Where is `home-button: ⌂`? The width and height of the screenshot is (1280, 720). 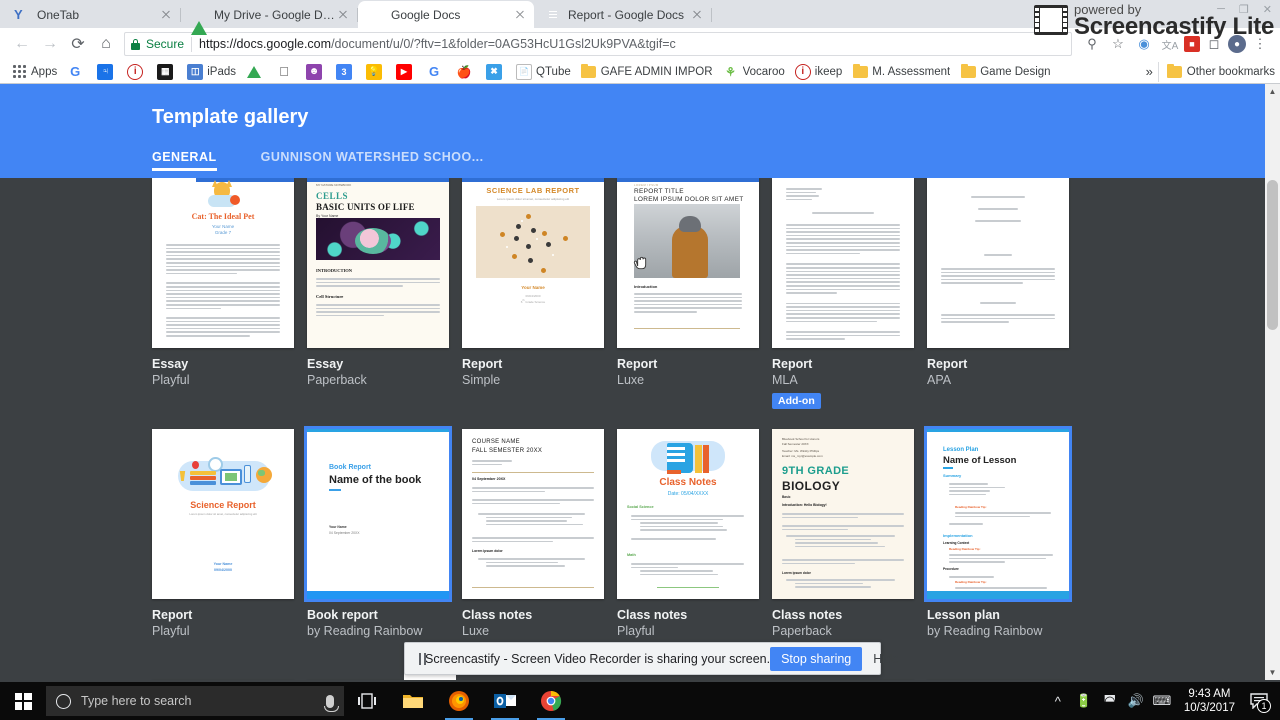
home-button: ⌂ is located at coordinates (106, 44).